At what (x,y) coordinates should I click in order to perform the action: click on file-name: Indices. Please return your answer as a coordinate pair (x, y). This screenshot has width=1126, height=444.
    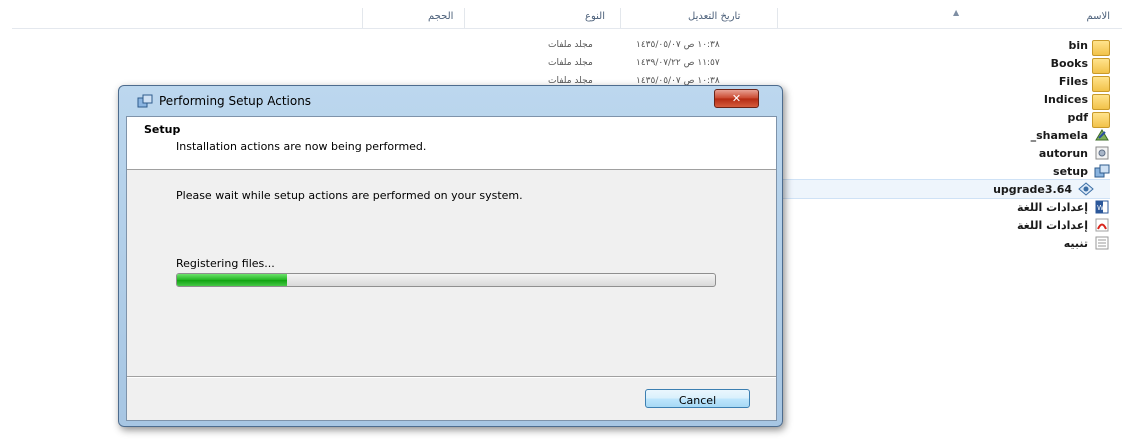
    Looking at the image, I should click on (1065, 99).